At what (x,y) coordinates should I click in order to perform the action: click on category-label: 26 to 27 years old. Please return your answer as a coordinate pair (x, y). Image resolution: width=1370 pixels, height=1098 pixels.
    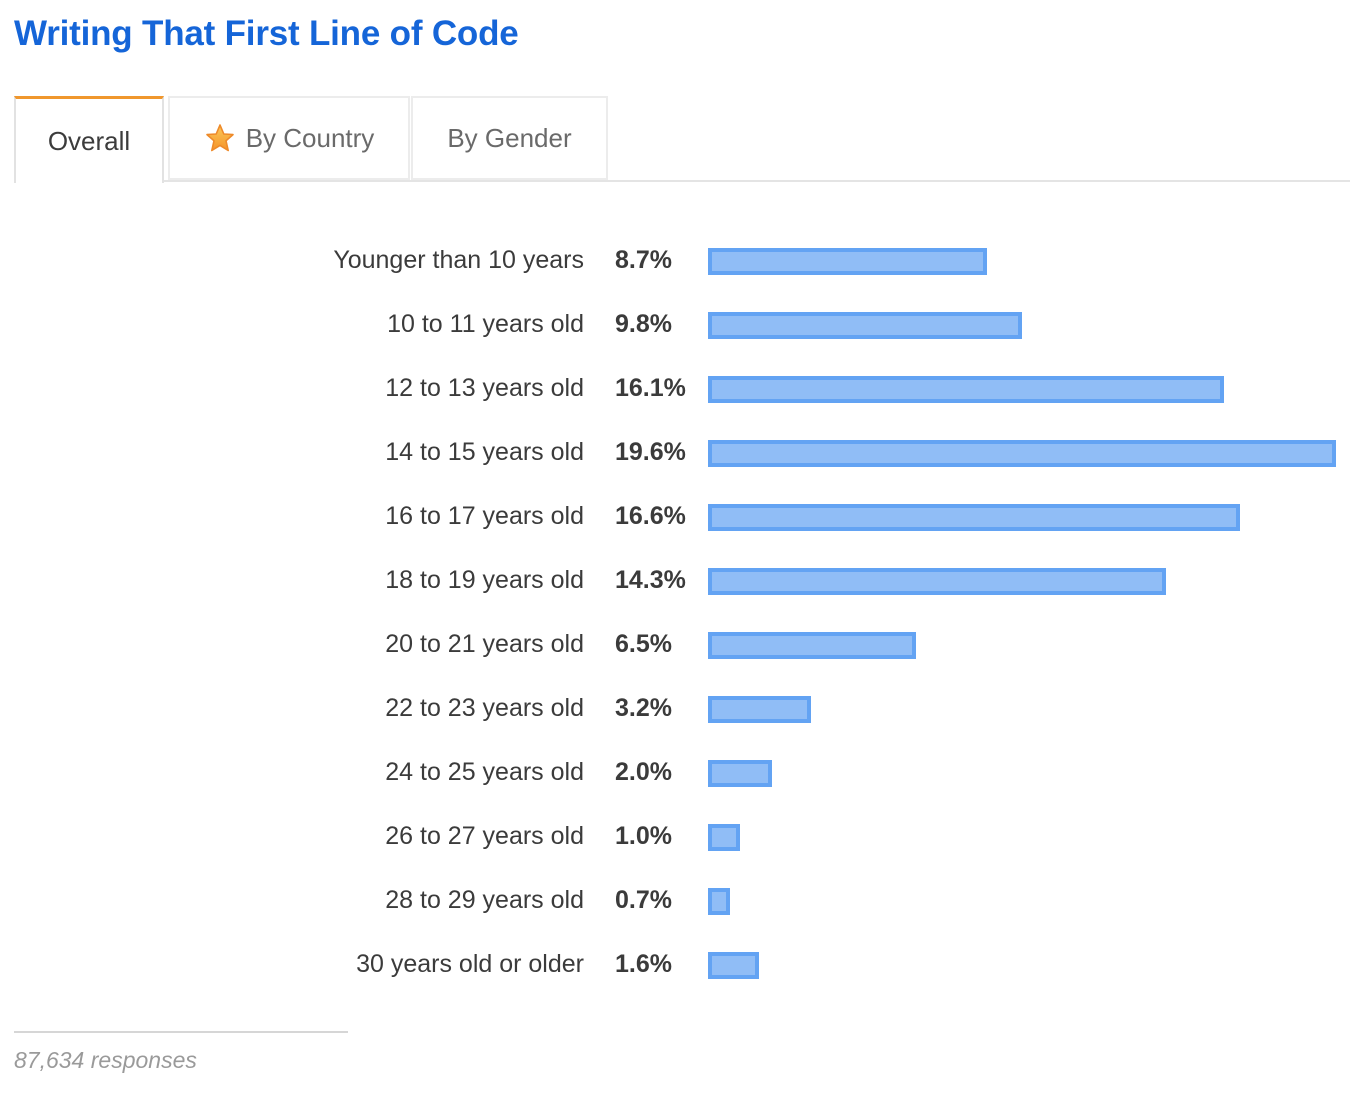
    Looking at the image, I should click on (484, 836).